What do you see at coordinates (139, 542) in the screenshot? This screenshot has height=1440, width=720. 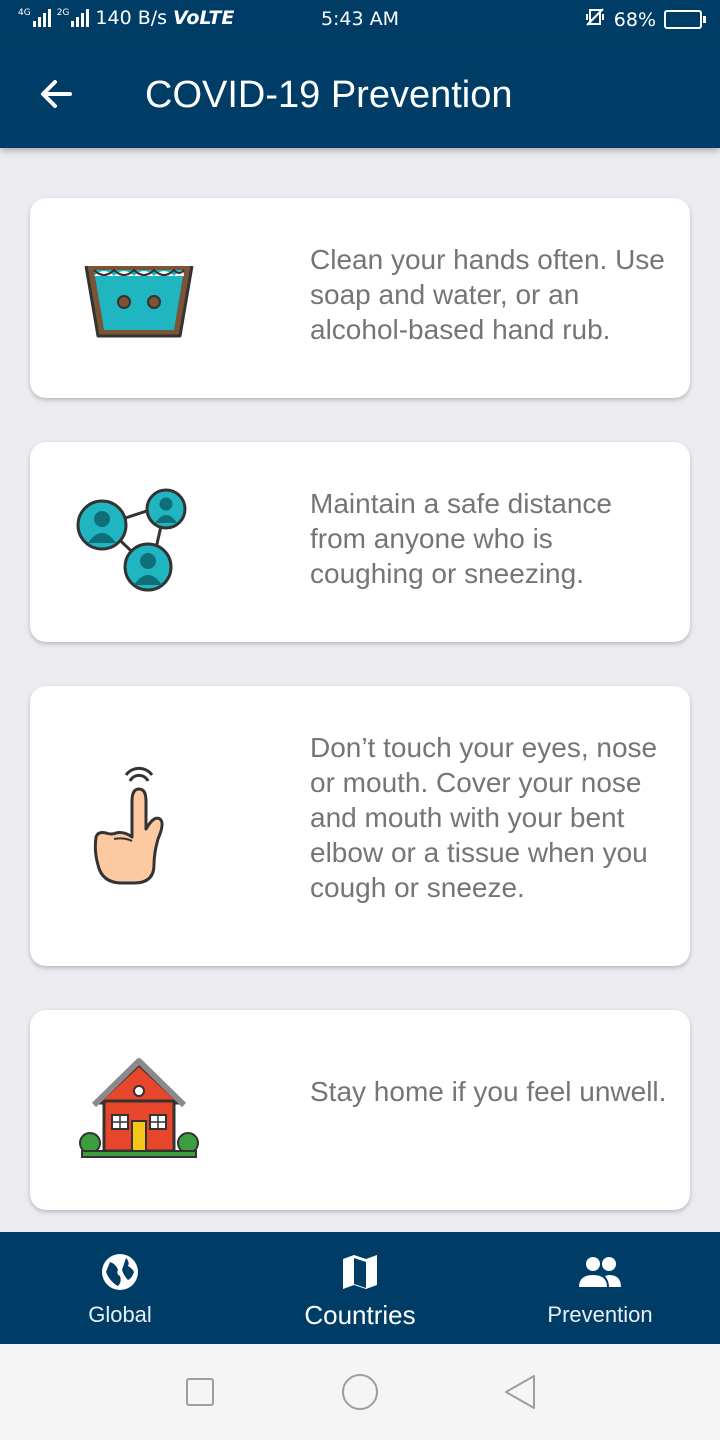 I see `people-distance-icon` at bounding box center [139, 542].